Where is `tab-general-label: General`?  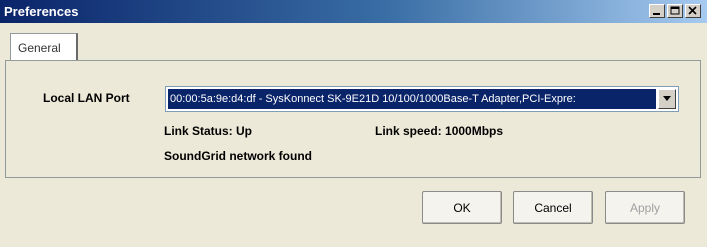 tab-general-label: General is located at coordinates (39, 48).